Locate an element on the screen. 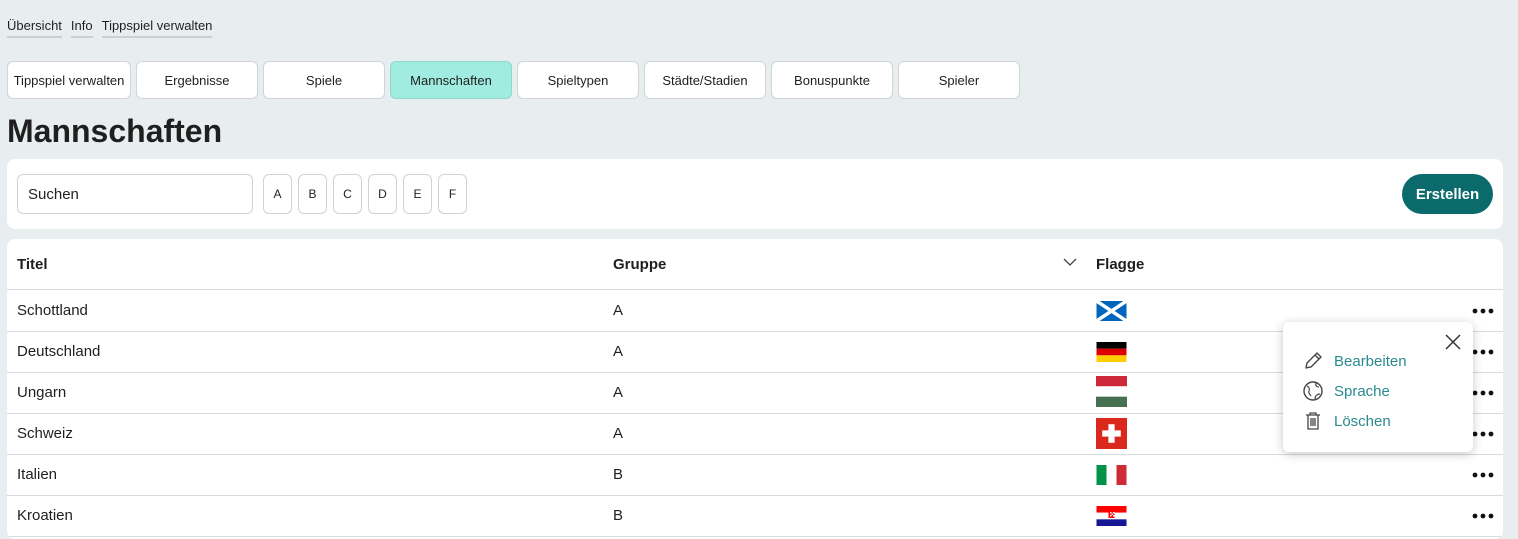 The height and width of the screenshot is (539, 1518). trash-icon is located at coordinates (1313, 421).